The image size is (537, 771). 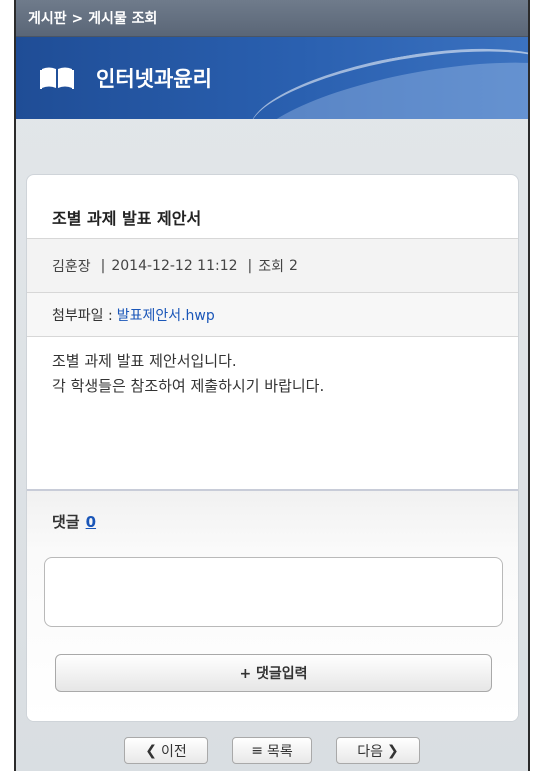 What do you see at coordinates (273, 592) in the screenshot?
I see `comment-input` at bounding box center [273, 592].